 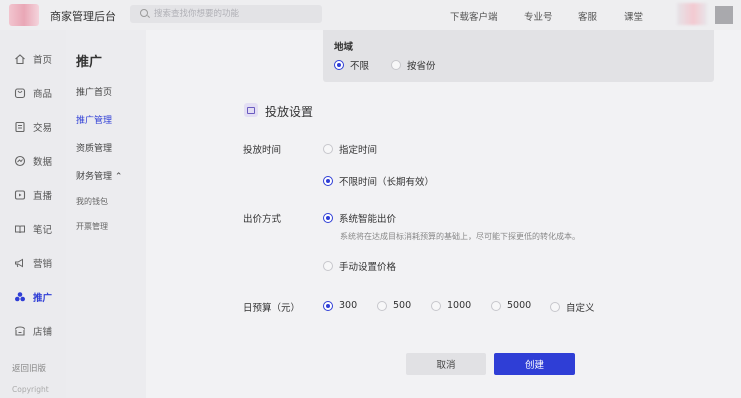 I want to click on live-icon, so click(x=20, y=195).